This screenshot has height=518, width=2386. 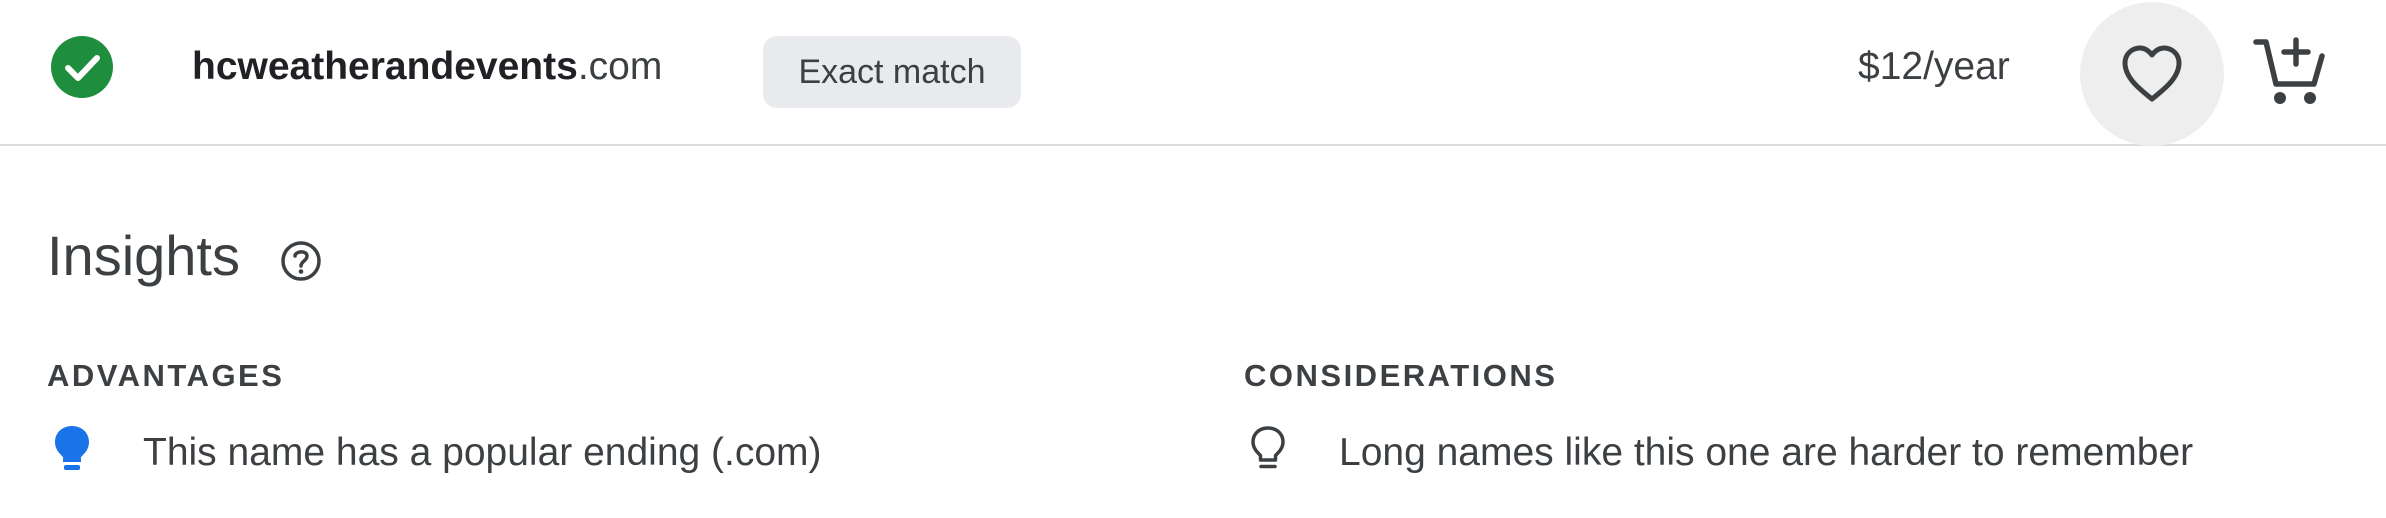 I want to click on domain-name: hcweatherandevents.com, so click(x=427, y=67).